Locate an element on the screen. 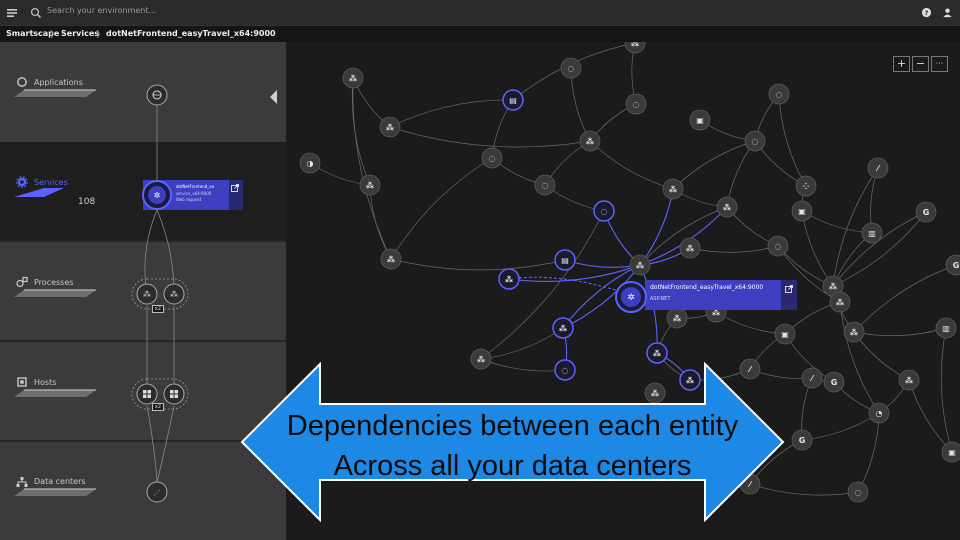  collapse-panel-icon is located at coordinates (274, 97).